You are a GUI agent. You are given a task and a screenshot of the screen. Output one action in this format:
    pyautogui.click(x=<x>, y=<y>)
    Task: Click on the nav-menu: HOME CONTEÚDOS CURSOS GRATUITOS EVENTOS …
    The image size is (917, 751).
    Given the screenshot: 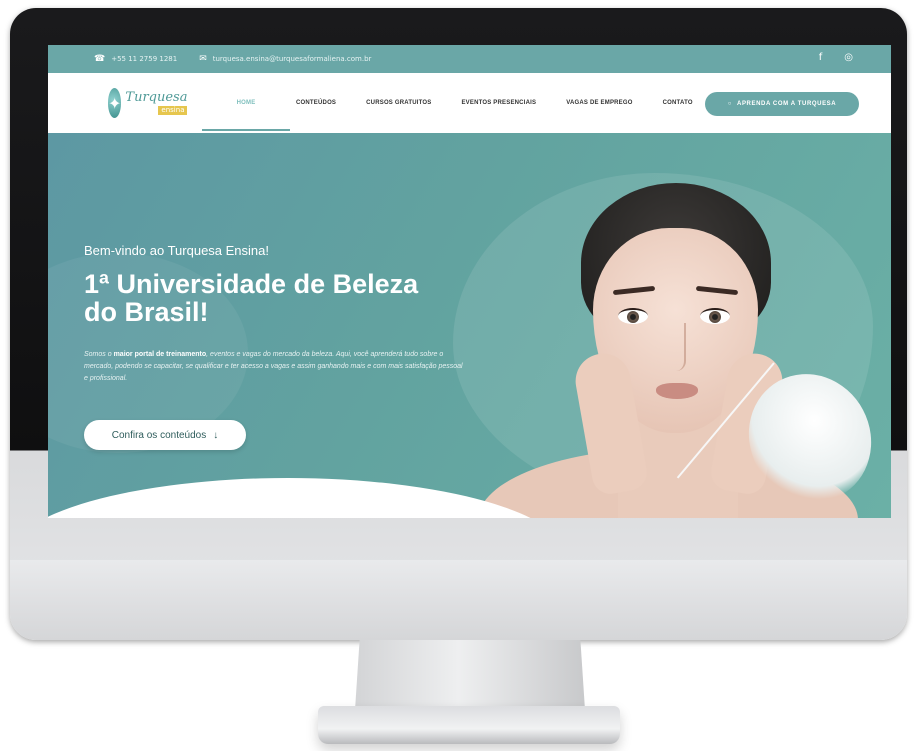 What is the action you would take?
    pyautogui.click(x=447, y=103)
    